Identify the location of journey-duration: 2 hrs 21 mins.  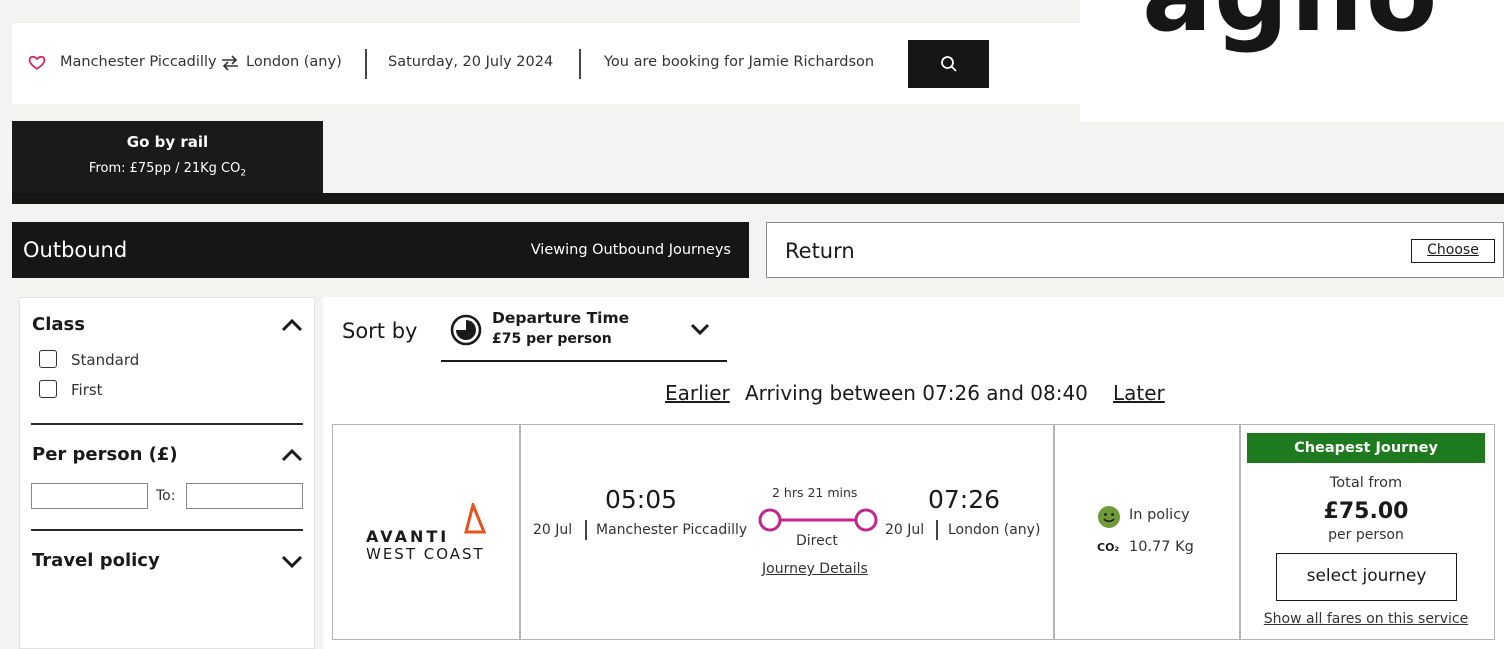
(815, 492).